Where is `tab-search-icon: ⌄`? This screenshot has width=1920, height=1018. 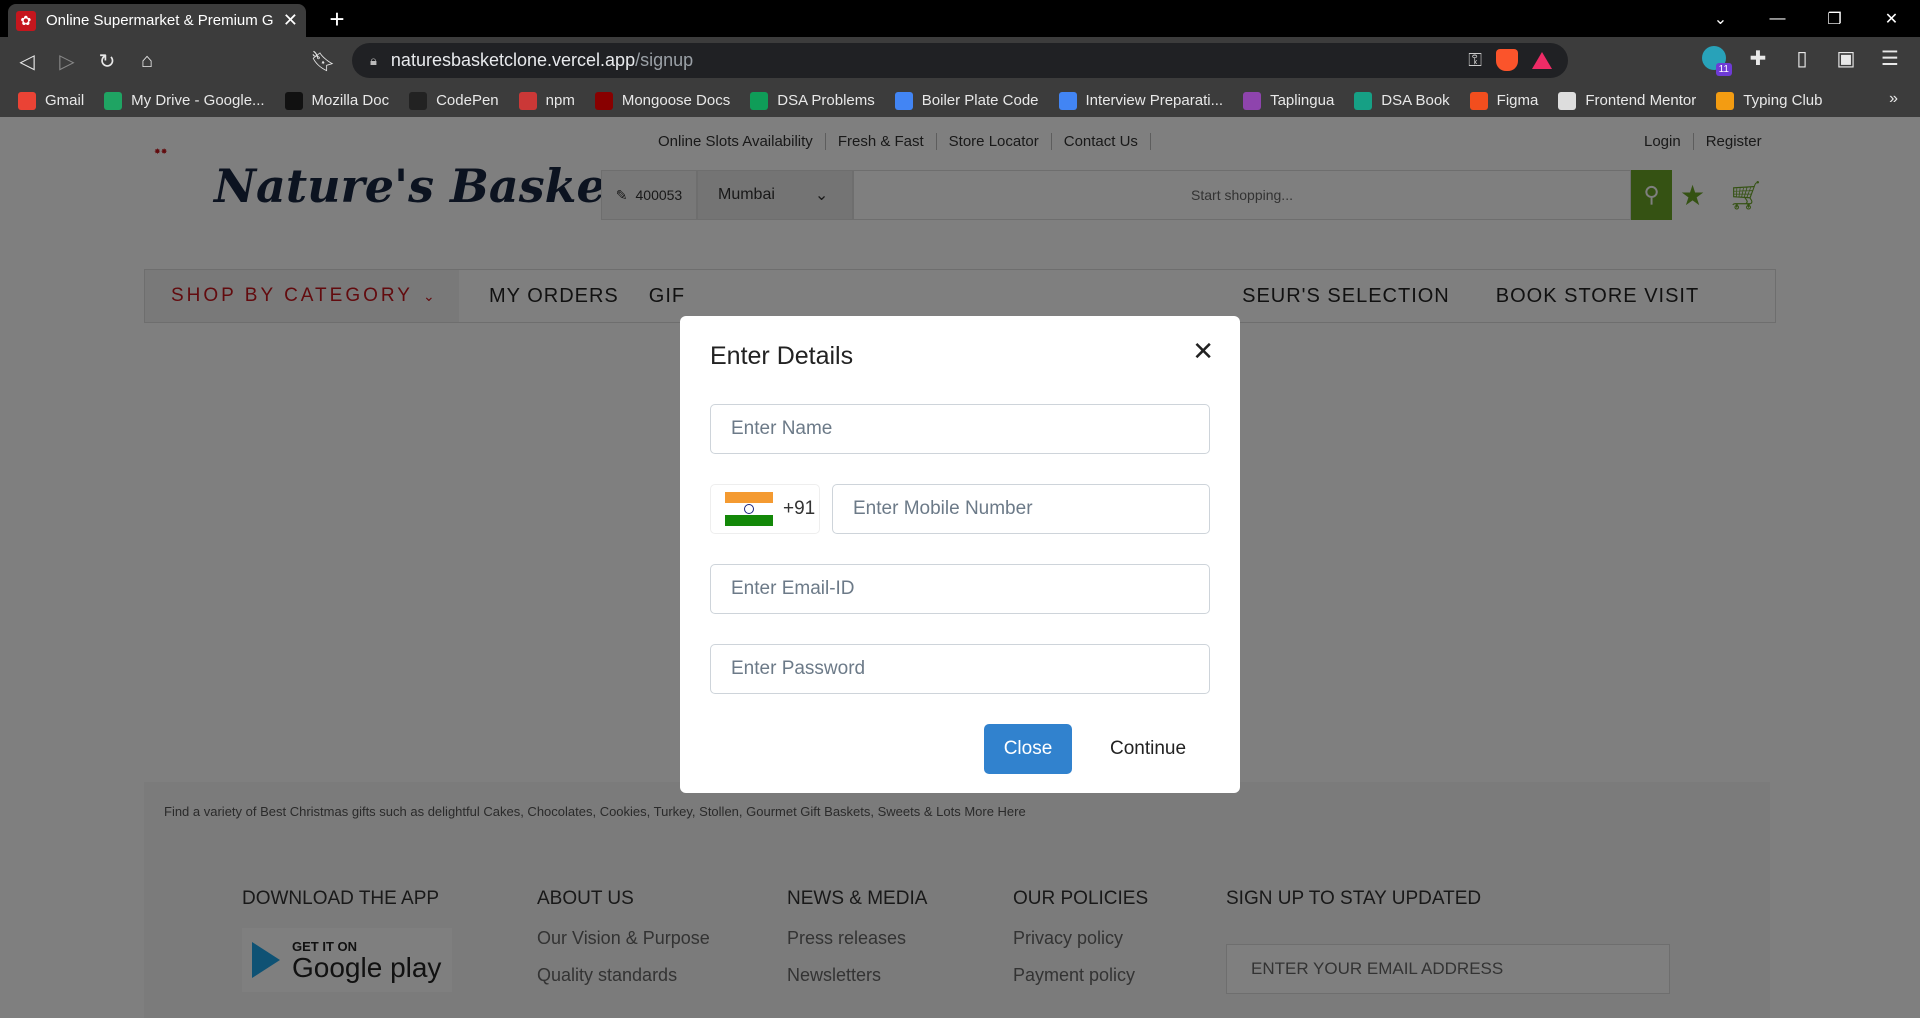
tab-search-icon: ⌄ is located at coordinates (1720, 18).